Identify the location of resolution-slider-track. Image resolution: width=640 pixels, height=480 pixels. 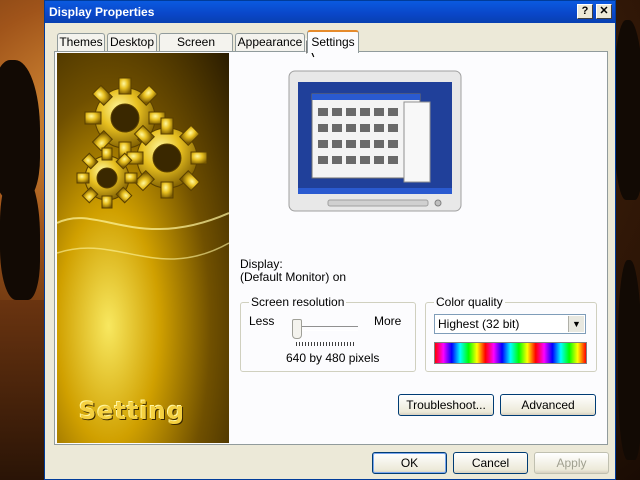
(327, 328).